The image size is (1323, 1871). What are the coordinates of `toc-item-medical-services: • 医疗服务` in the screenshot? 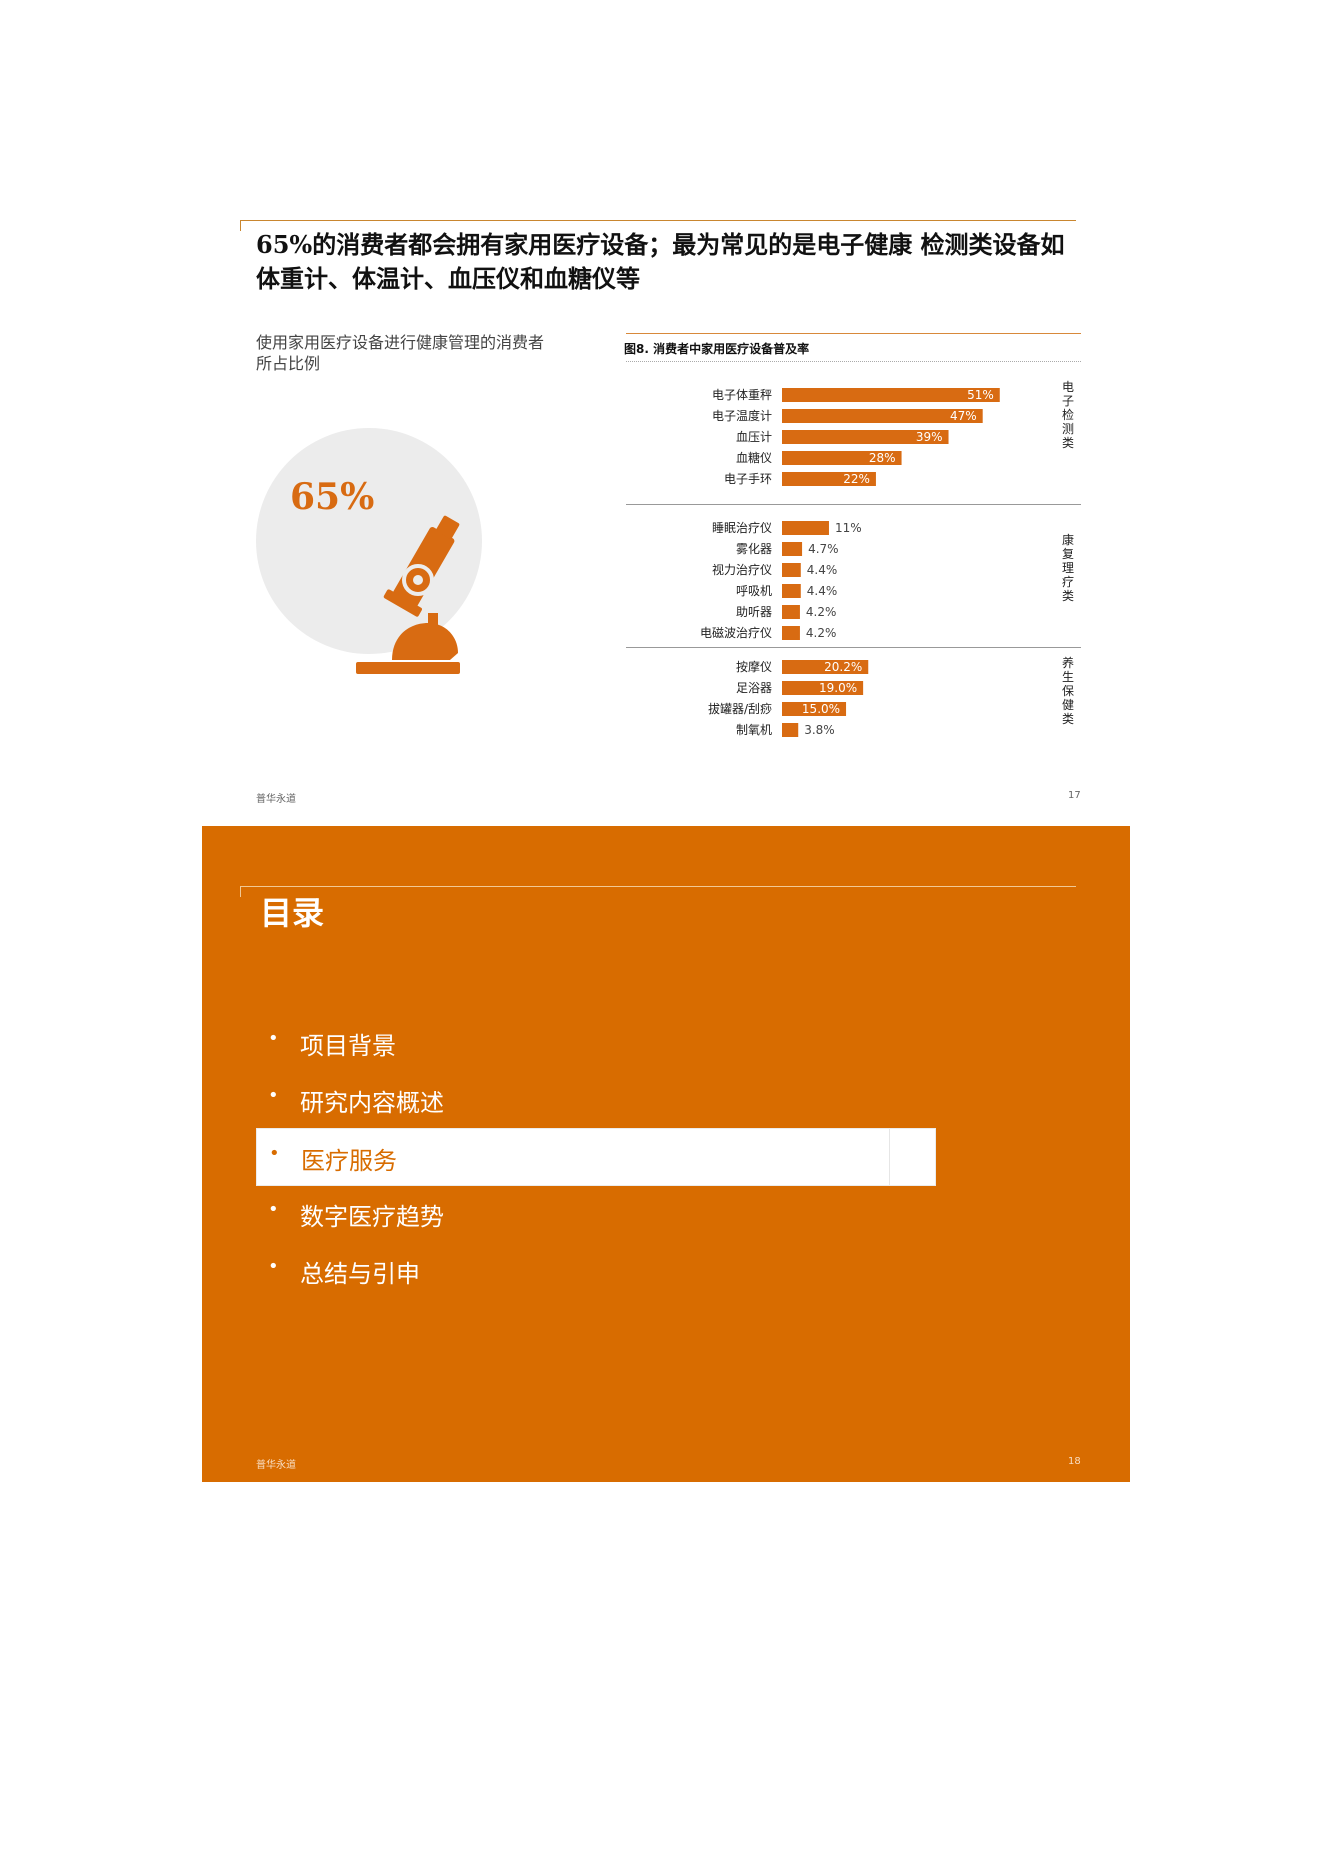 It's located at (596, 1157).